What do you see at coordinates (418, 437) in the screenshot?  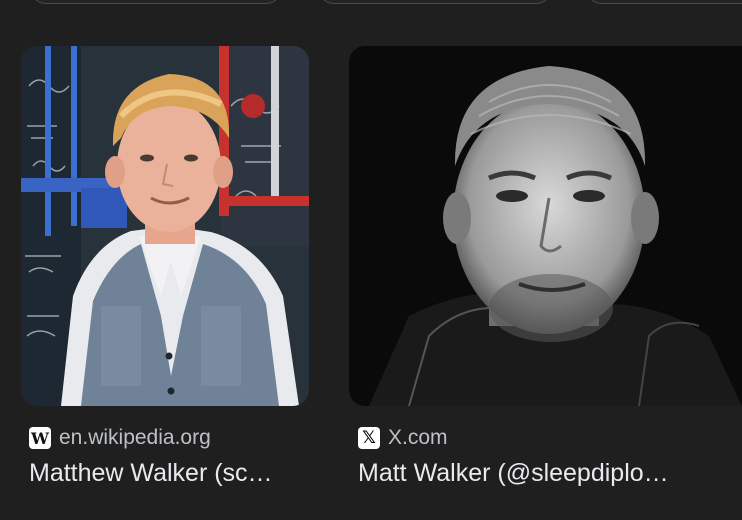 I see `source-domain: X.com` at bounding box center [418, 437].